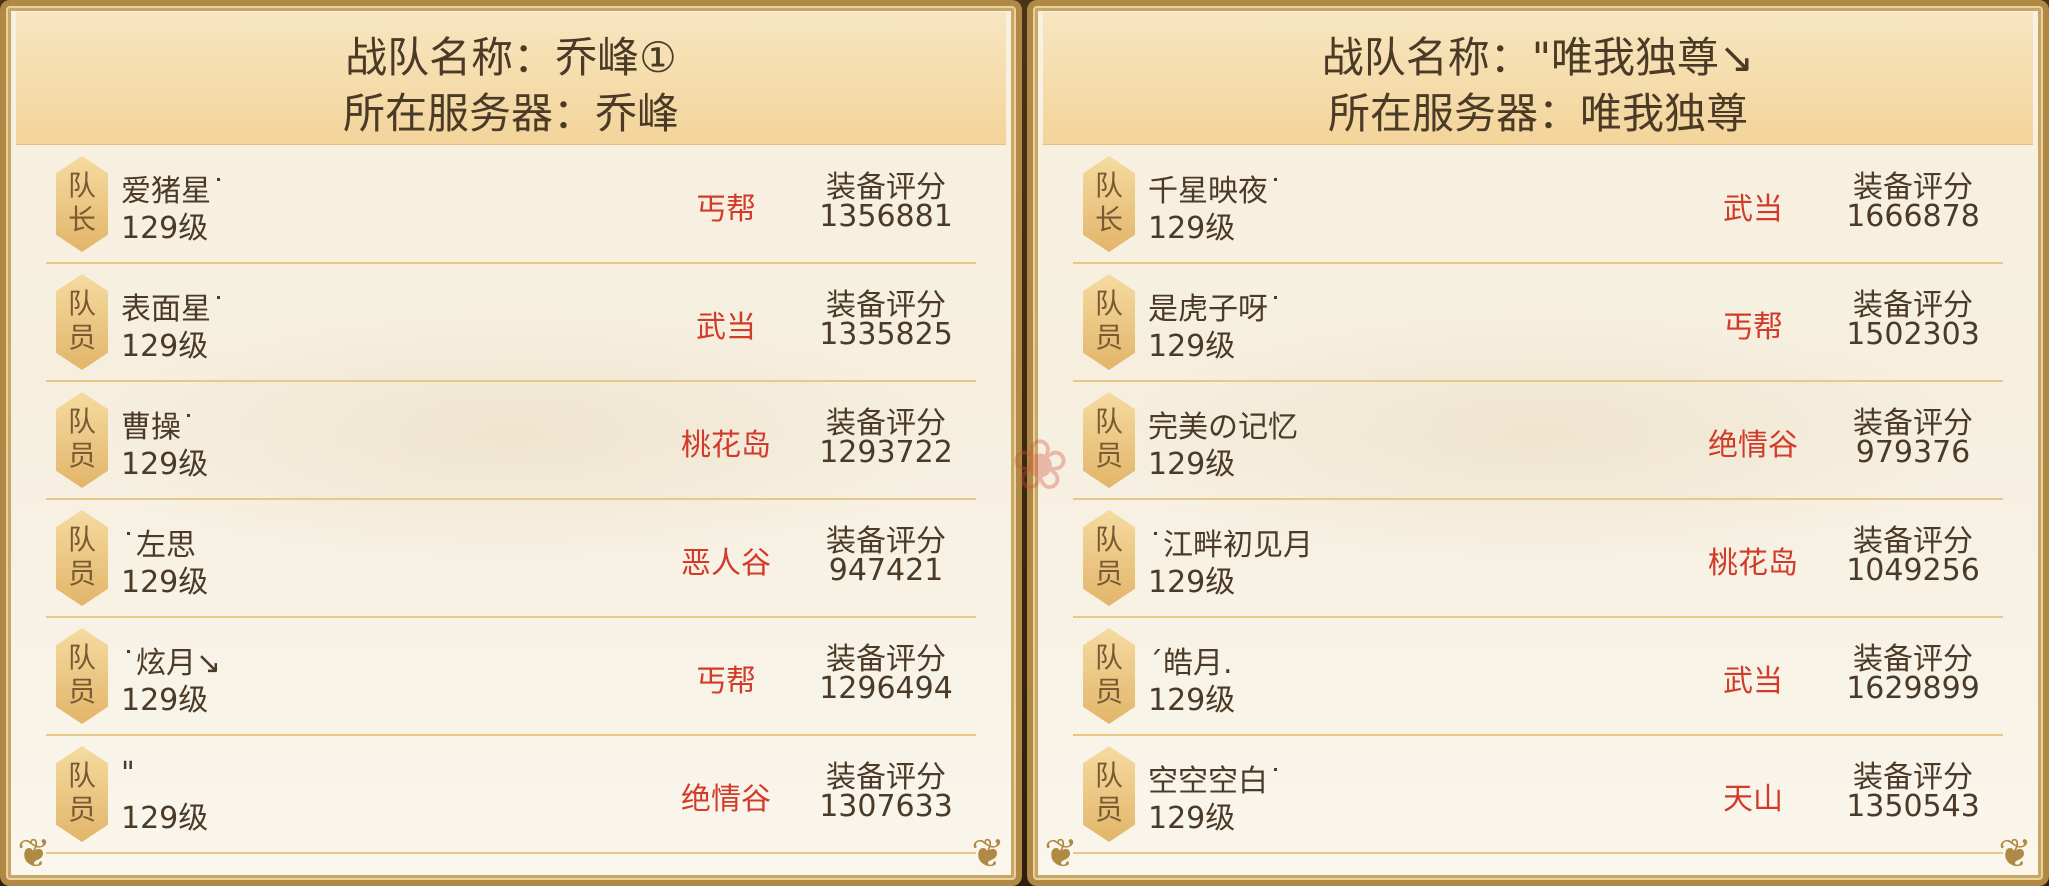 This screenshot has width=2049, height=886. What do you see at coordinates (1538, 57) in the screenshot?
I see `team-name: 战队名称："唯我独尊↘` at bounding box center [1538, 57].